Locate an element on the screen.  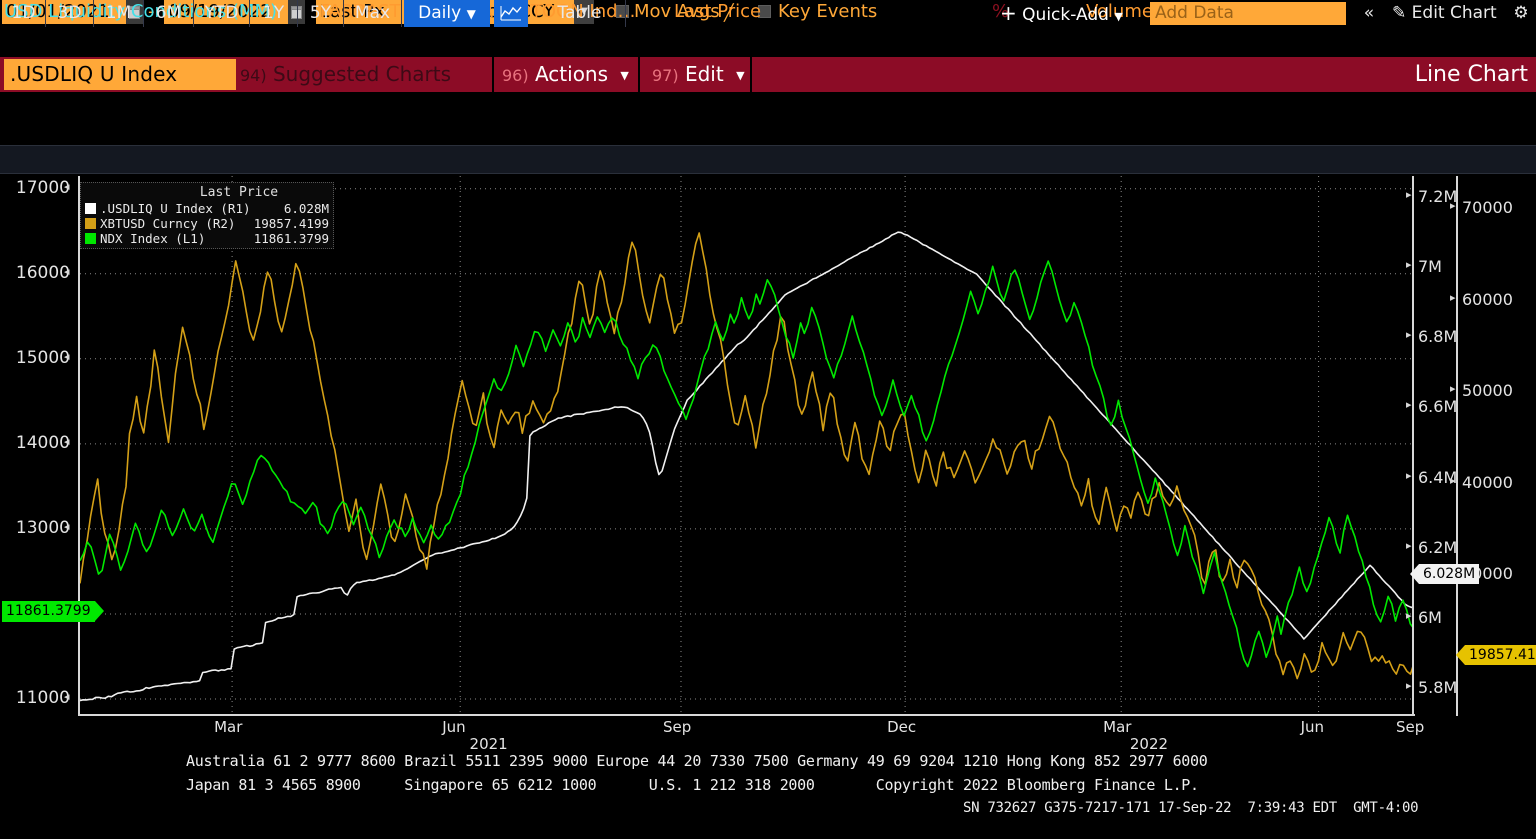
chart-type-title: Line Chart is located at coordinates (1471, 74).